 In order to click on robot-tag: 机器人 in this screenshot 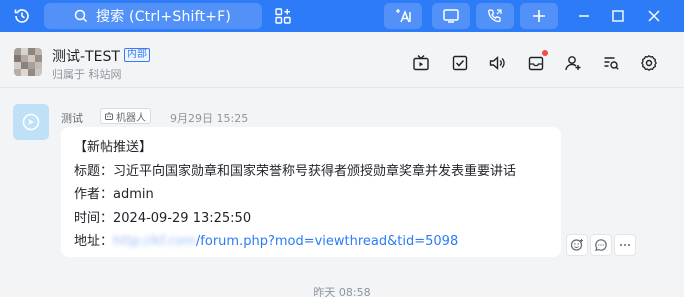, I will do `click(125, 116)`.